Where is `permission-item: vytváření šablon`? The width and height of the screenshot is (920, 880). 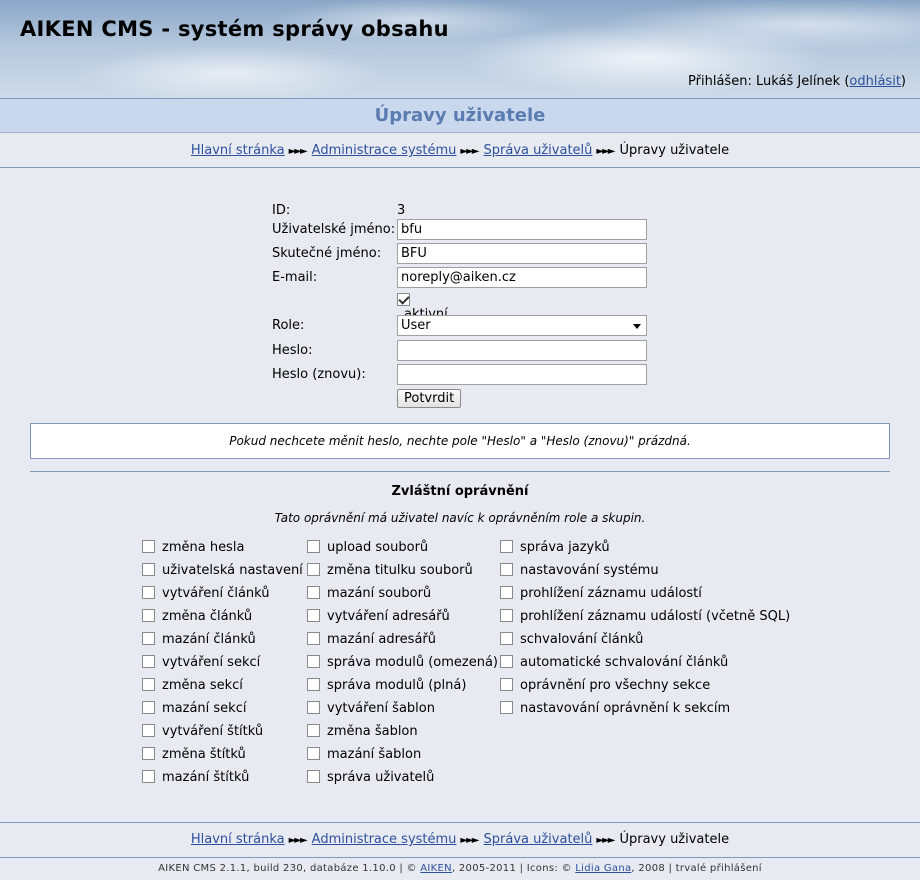 permission-item: vytváření šablon is located at coordinates (402, 712).